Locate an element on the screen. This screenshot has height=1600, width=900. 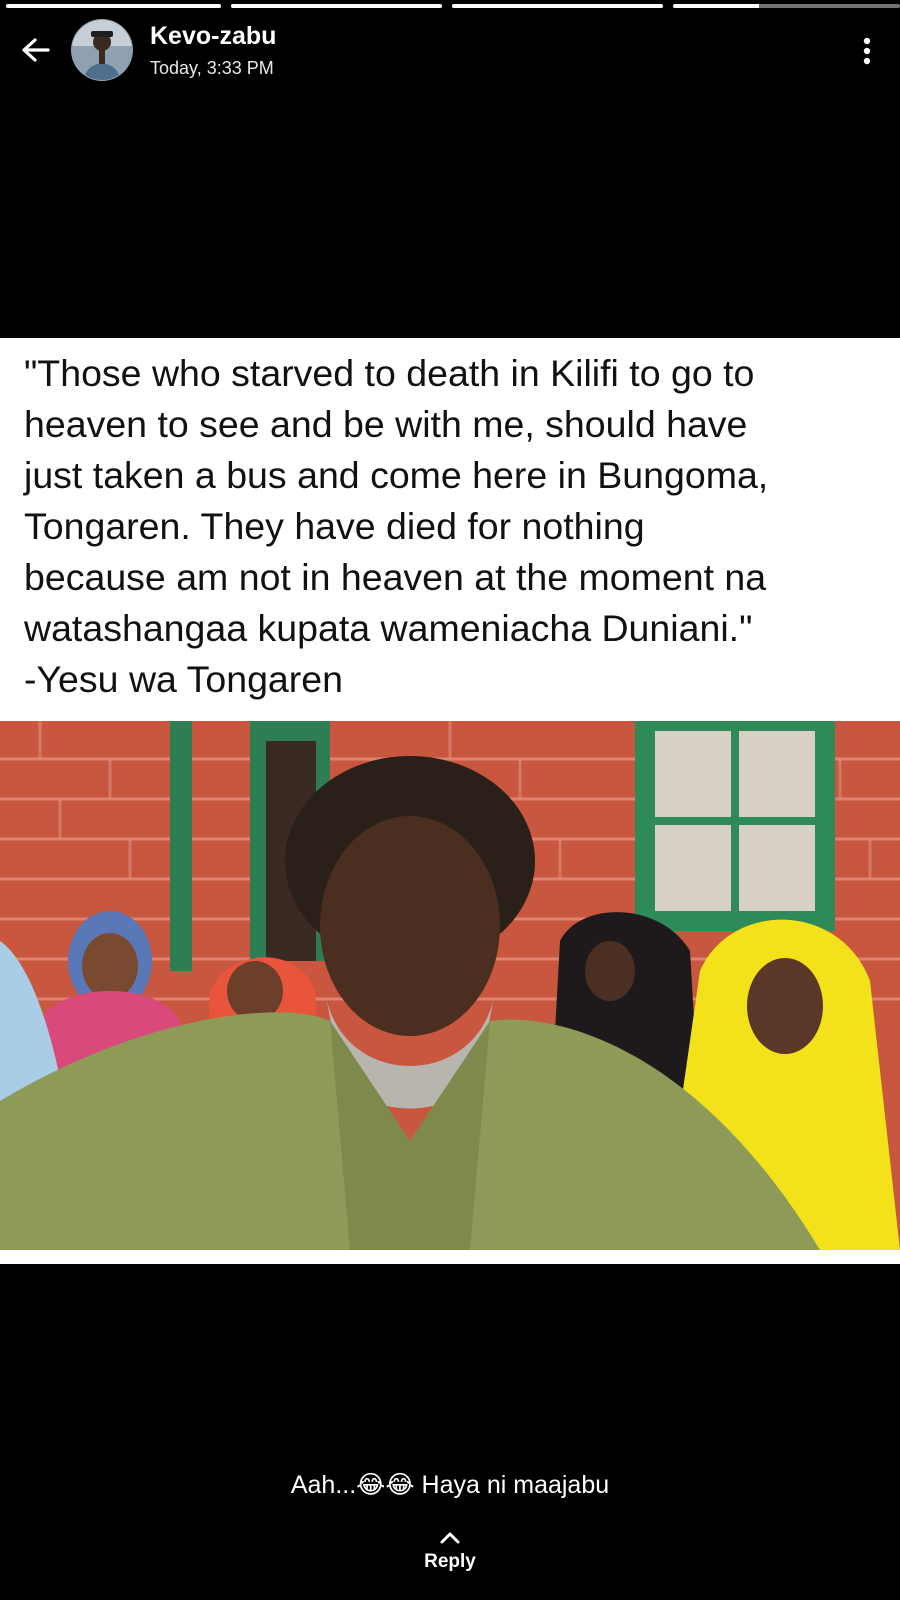
more-vertical-icon is located at coordinates (867, 51).